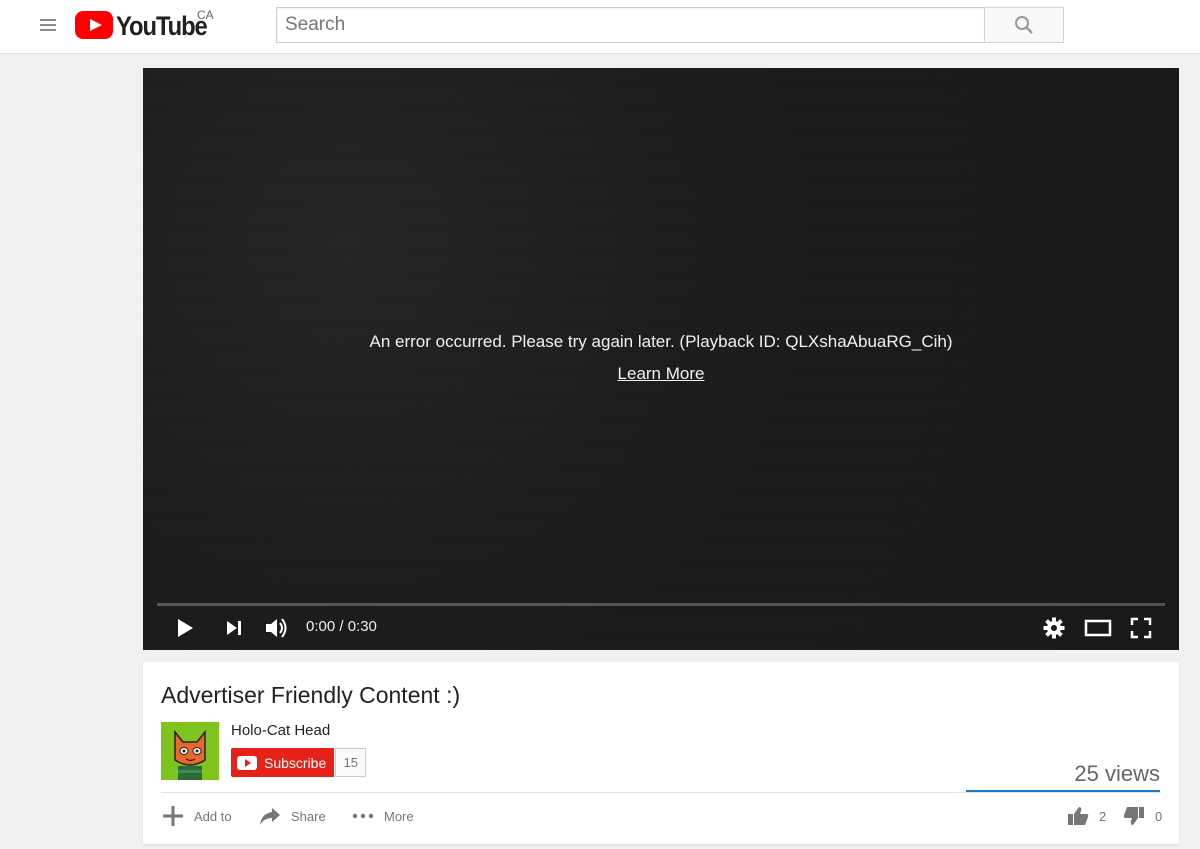  I want to click on youtube-play-icon, so click(247, 762).